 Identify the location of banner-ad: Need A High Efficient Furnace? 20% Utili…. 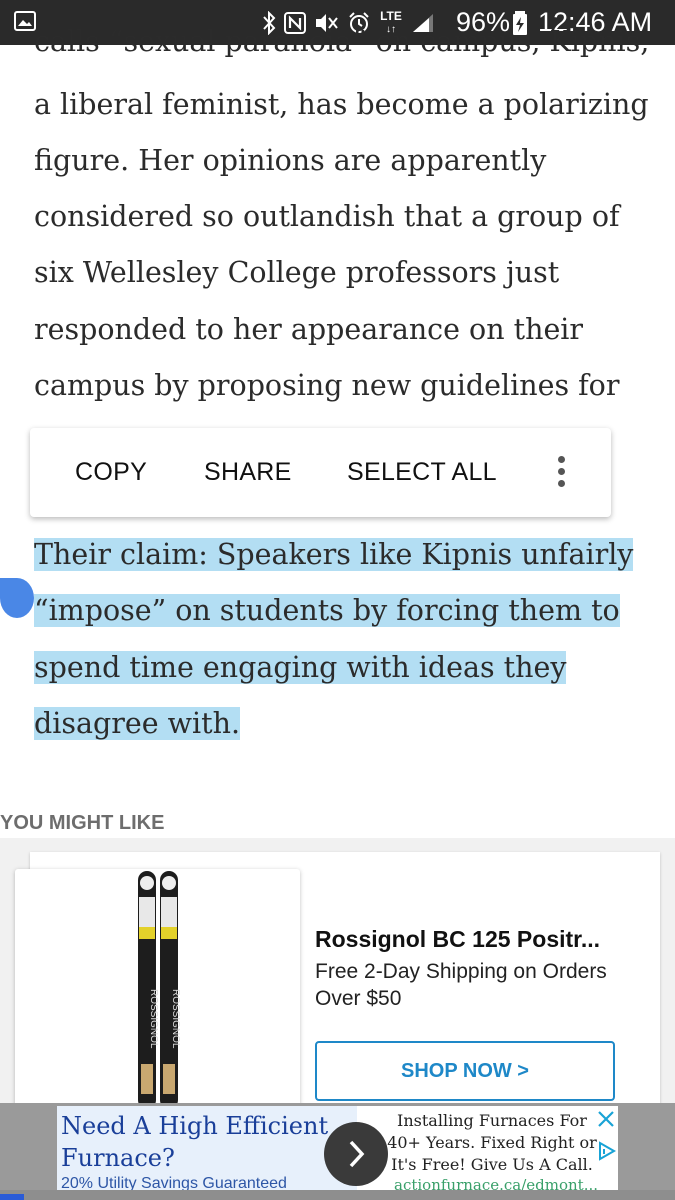
(337, 1151).